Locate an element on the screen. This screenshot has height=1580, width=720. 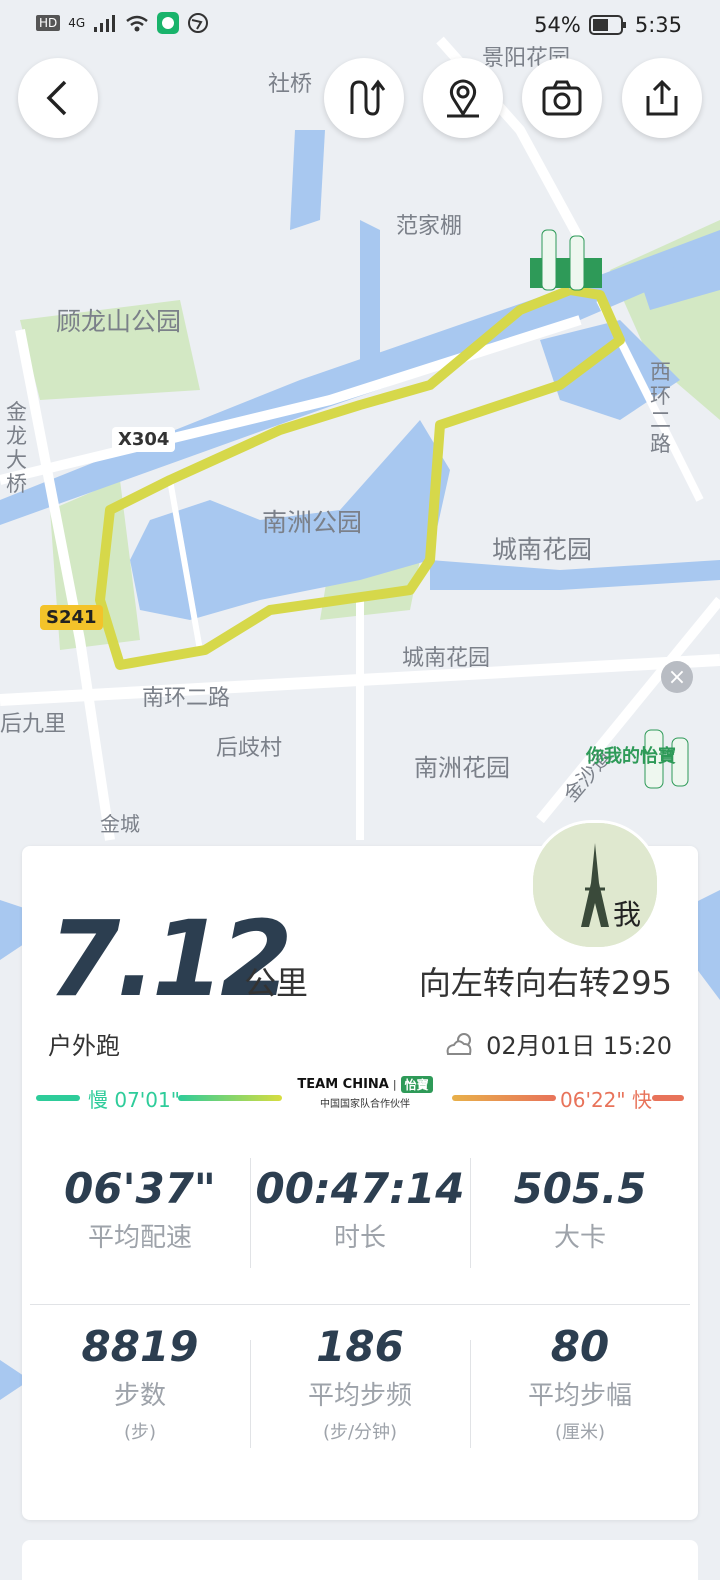
battery-icon is located at coordinates (607, 25).